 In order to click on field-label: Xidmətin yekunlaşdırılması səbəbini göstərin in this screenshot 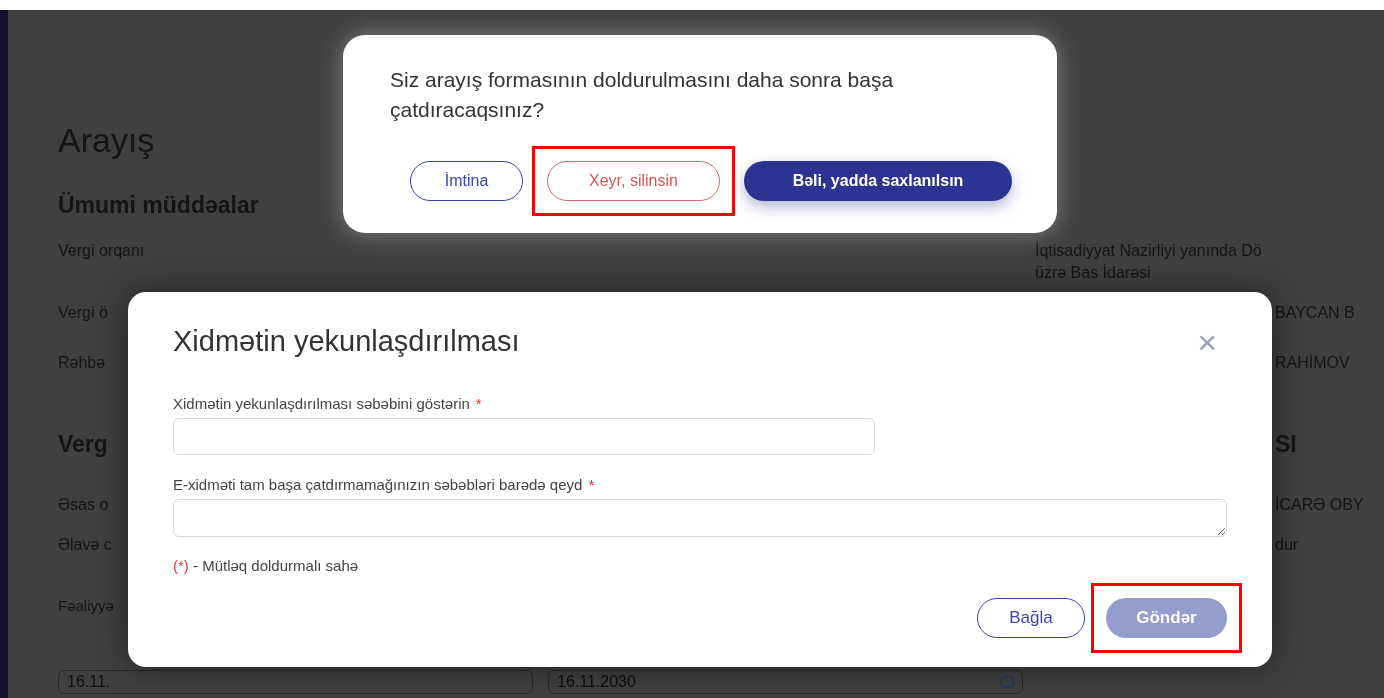, I will do `click(321, 403)`.